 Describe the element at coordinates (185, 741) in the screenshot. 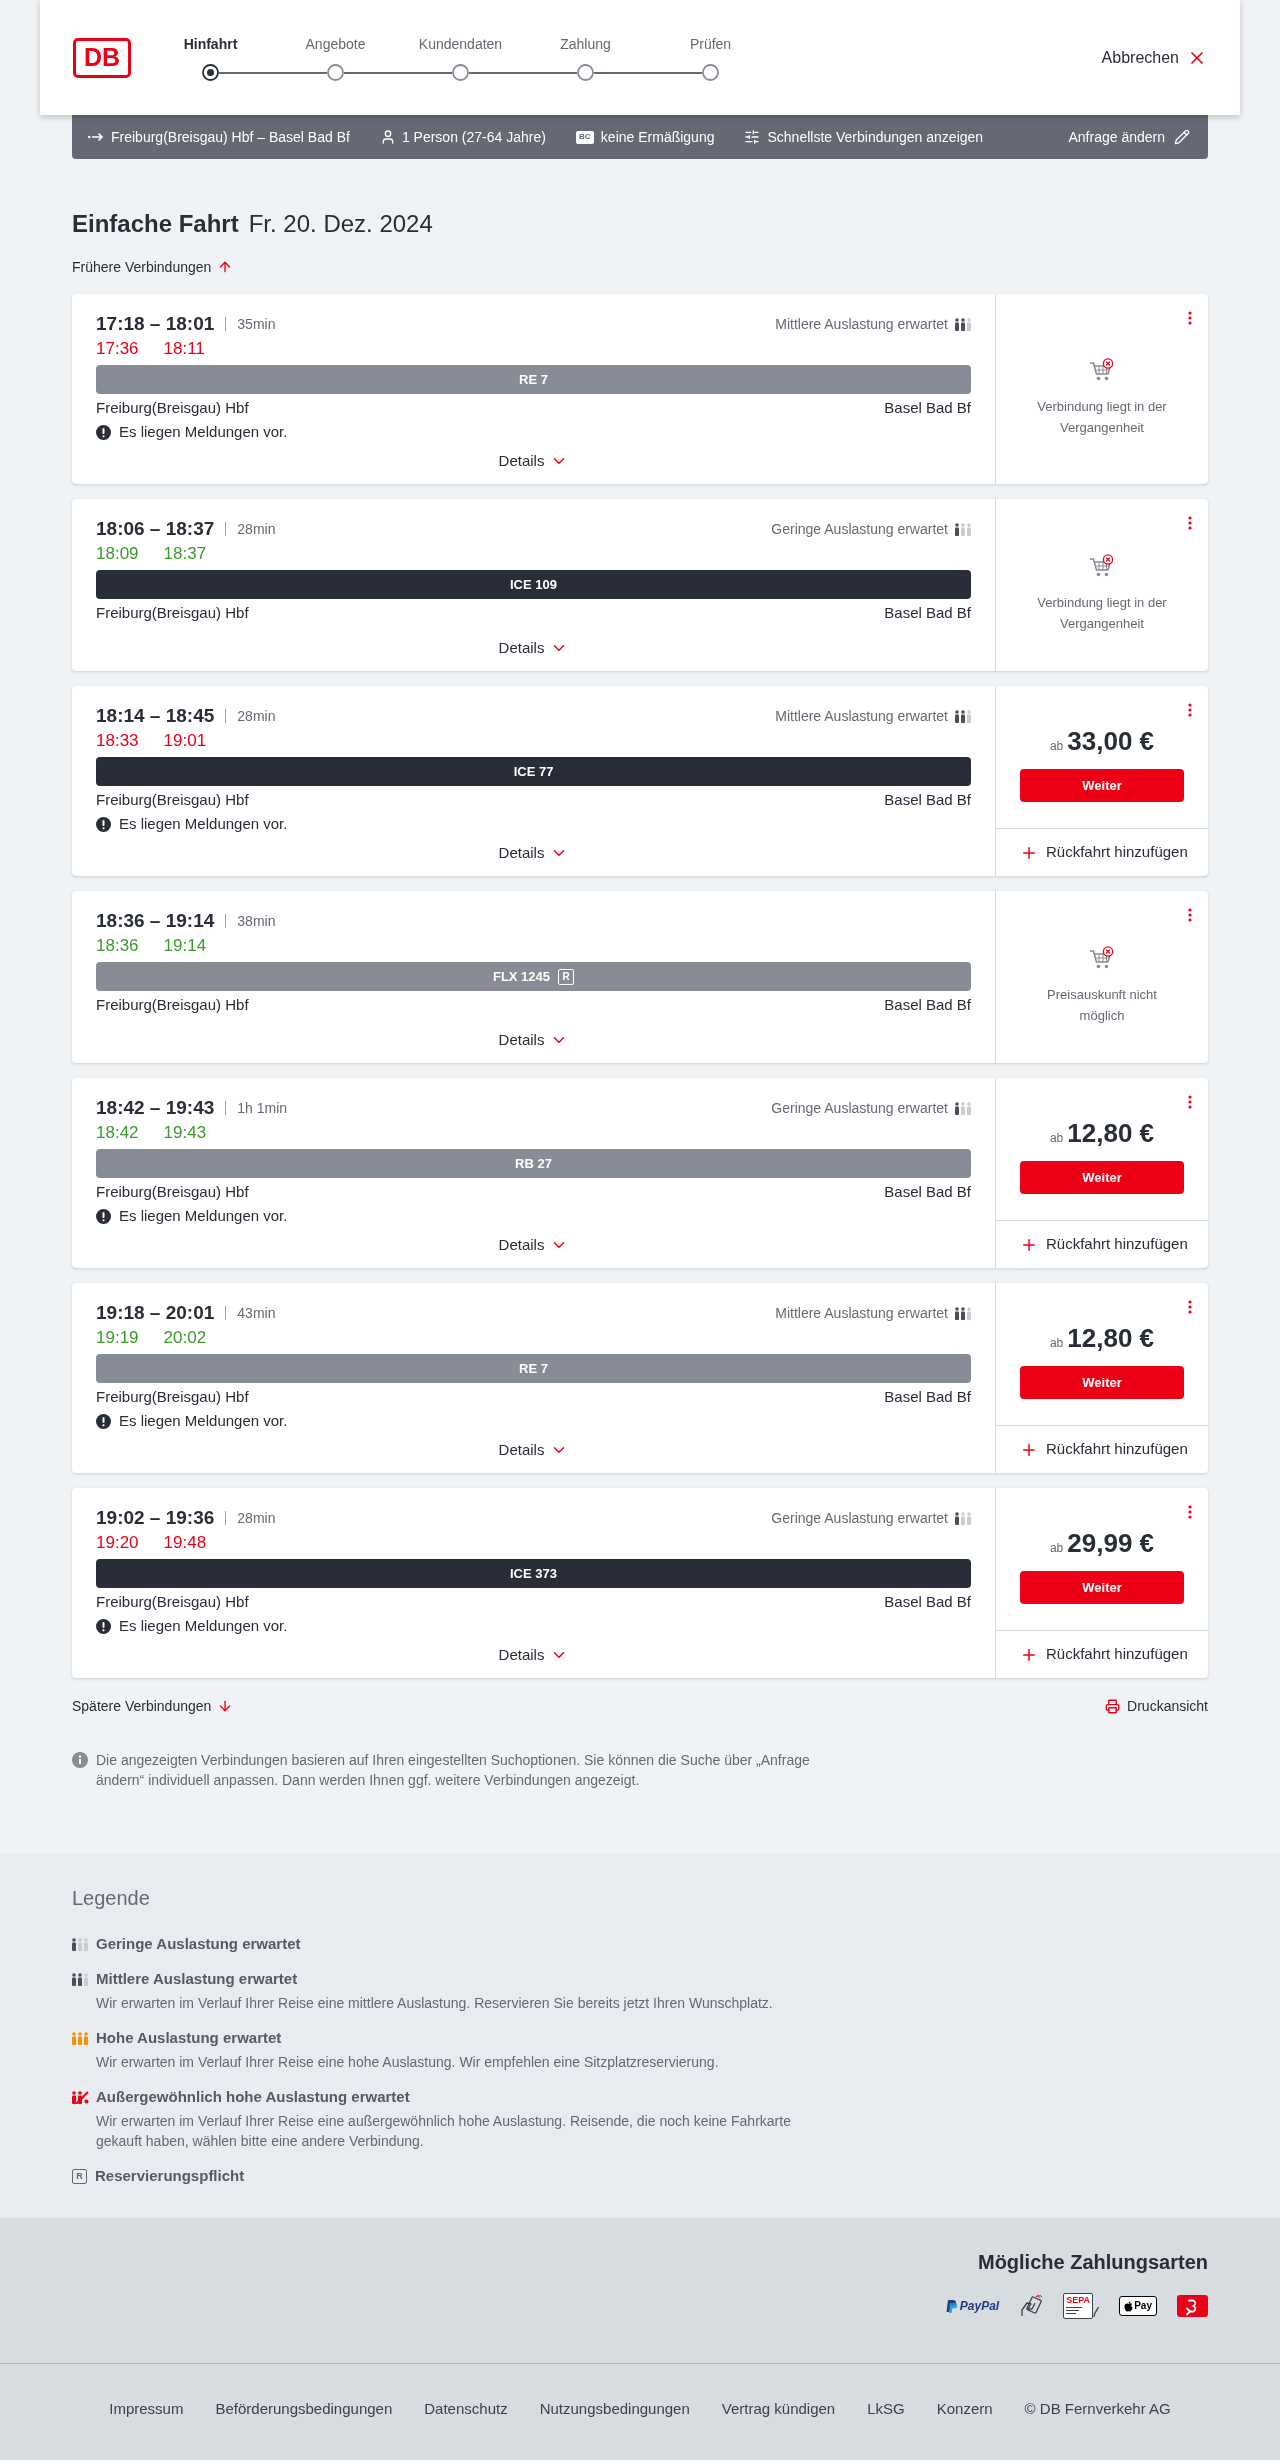

I see `realtime-arrival: 19:01` at that location.